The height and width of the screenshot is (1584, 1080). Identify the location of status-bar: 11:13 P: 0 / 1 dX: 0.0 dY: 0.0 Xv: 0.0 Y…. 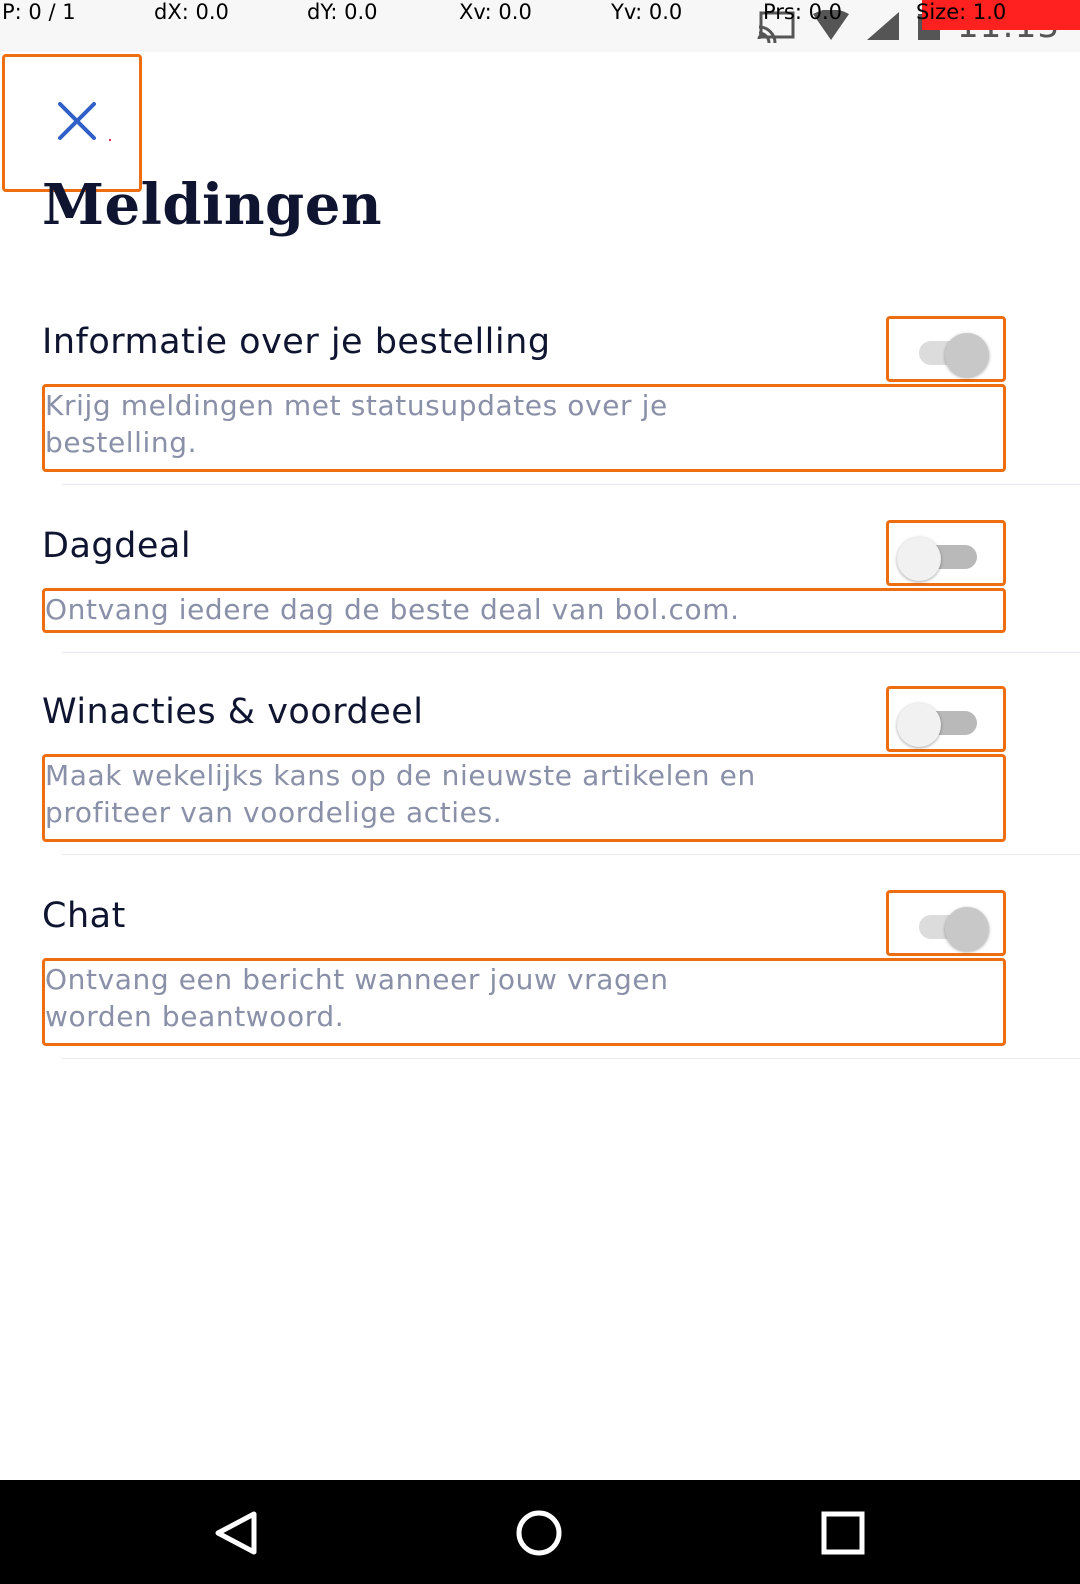
(540, 26).